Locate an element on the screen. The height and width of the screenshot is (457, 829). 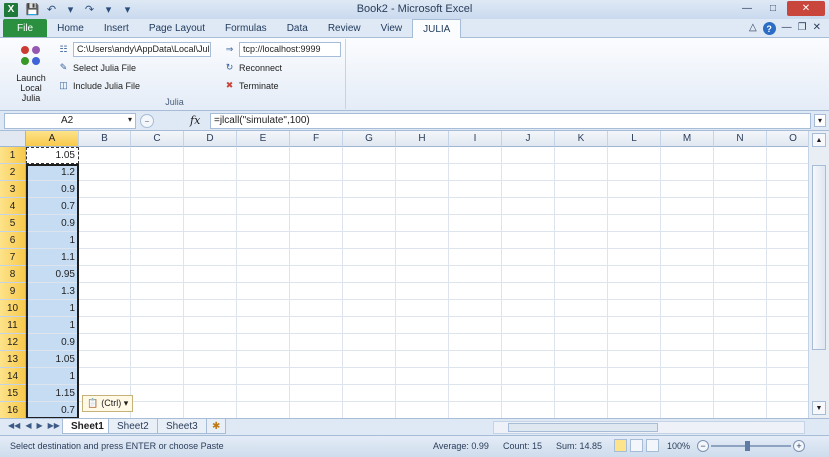
cell-c16 is located at coordinates (157, 410).